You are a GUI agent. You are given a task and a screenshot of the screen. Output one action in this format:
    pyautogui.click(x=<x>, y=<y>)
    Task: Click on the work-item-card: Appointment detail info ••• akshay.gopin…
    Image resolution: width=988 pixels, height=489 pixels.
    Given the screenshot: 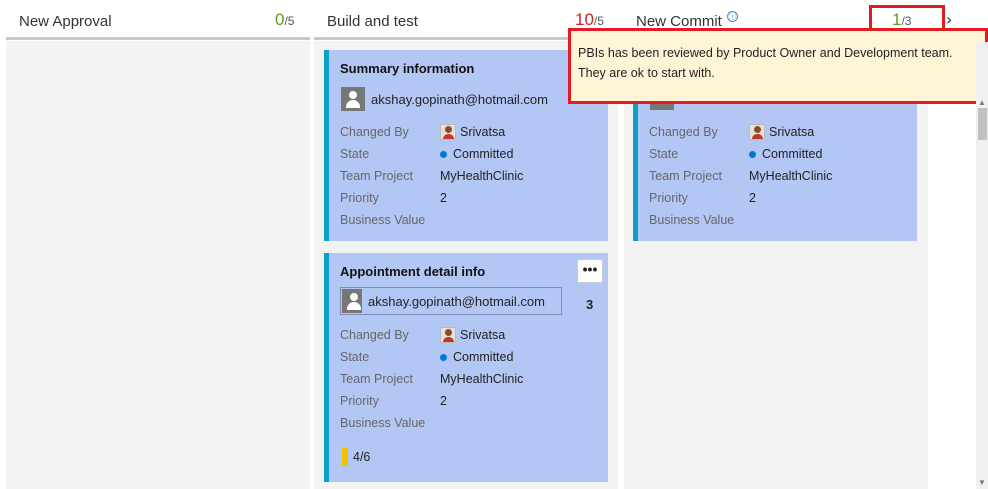 What is the action you would take?
    pyautogui.click(x=466, y=367)
    